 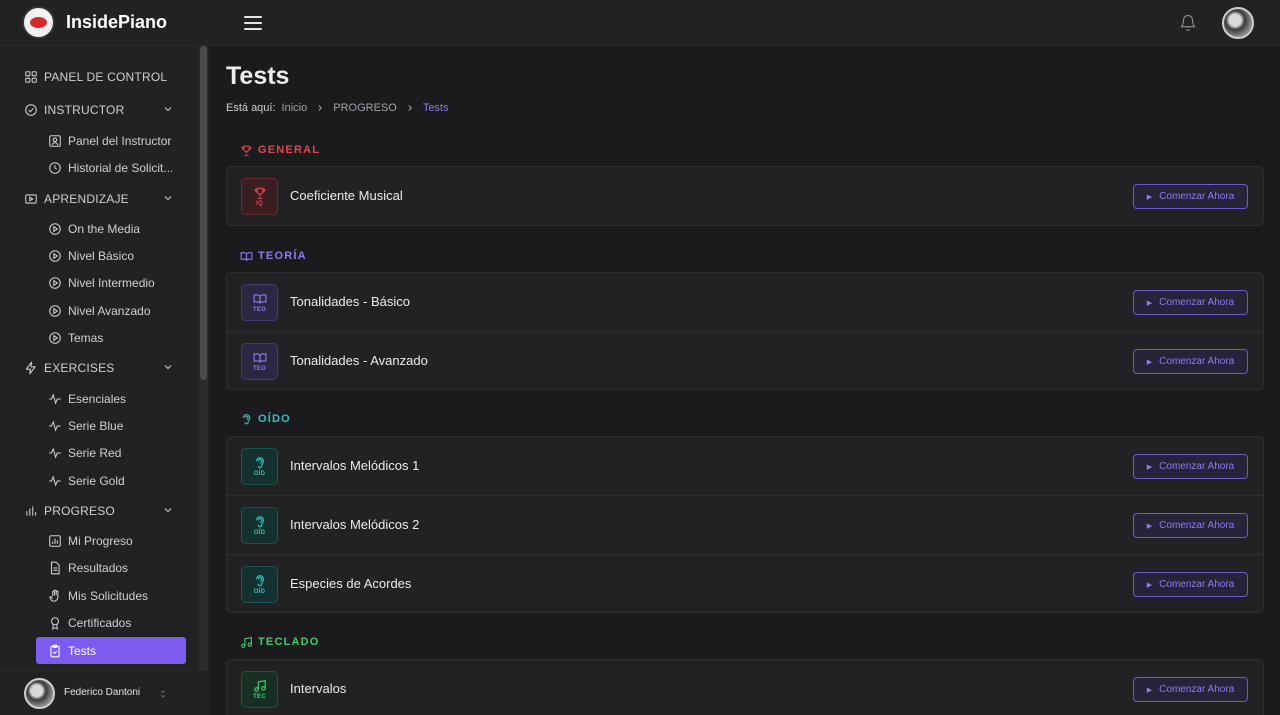 I want to click on test-name: Tonalidades - Básico, so click(x=350, y=301).